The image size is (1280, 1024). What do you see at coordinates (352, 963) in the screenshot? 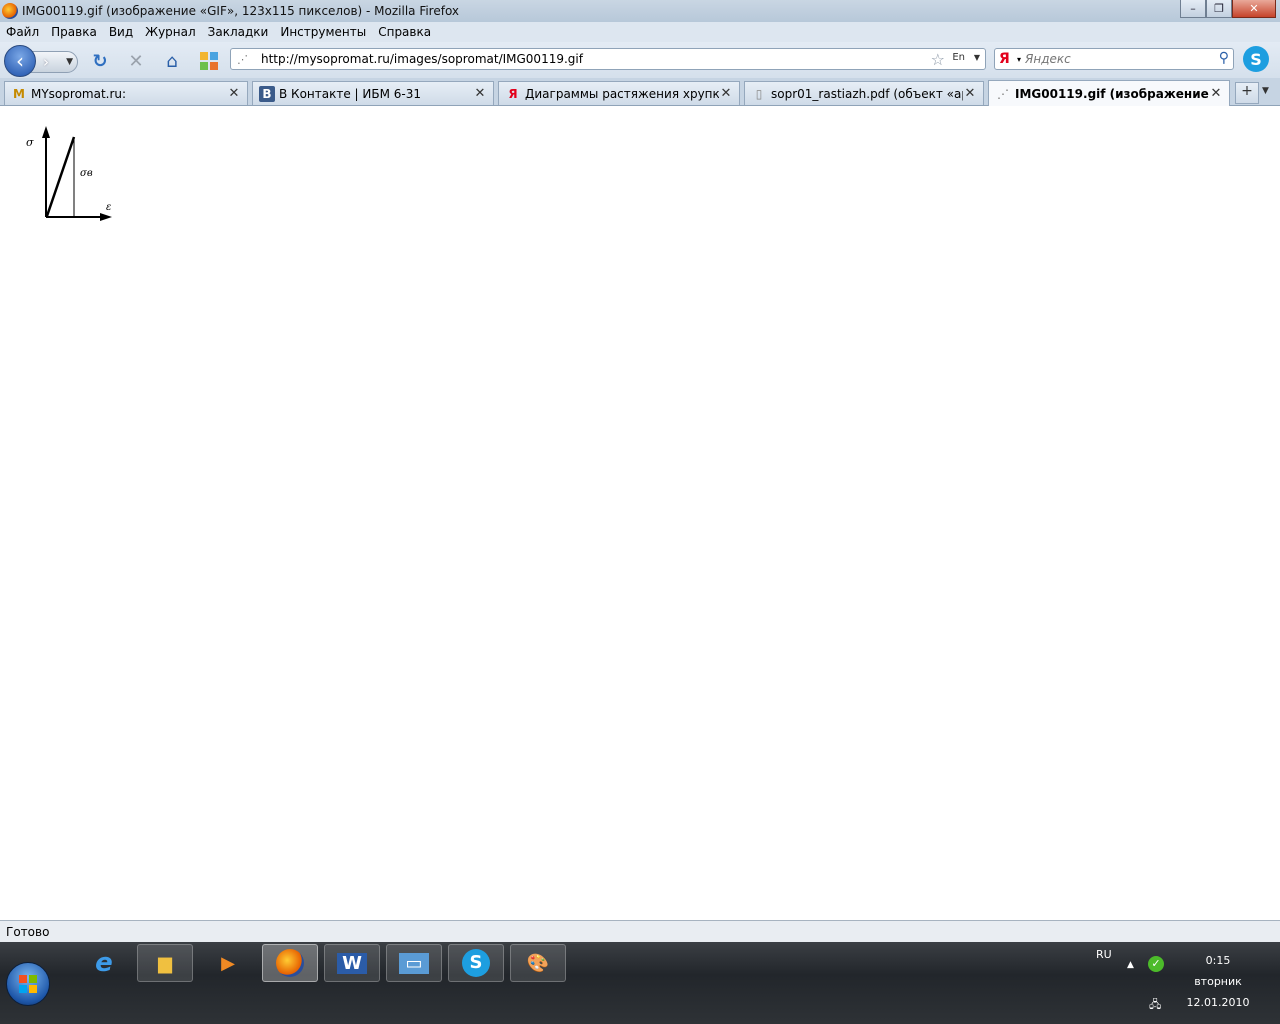
I see `taskbar-word-icon: W` at bounding box center [352, 963].